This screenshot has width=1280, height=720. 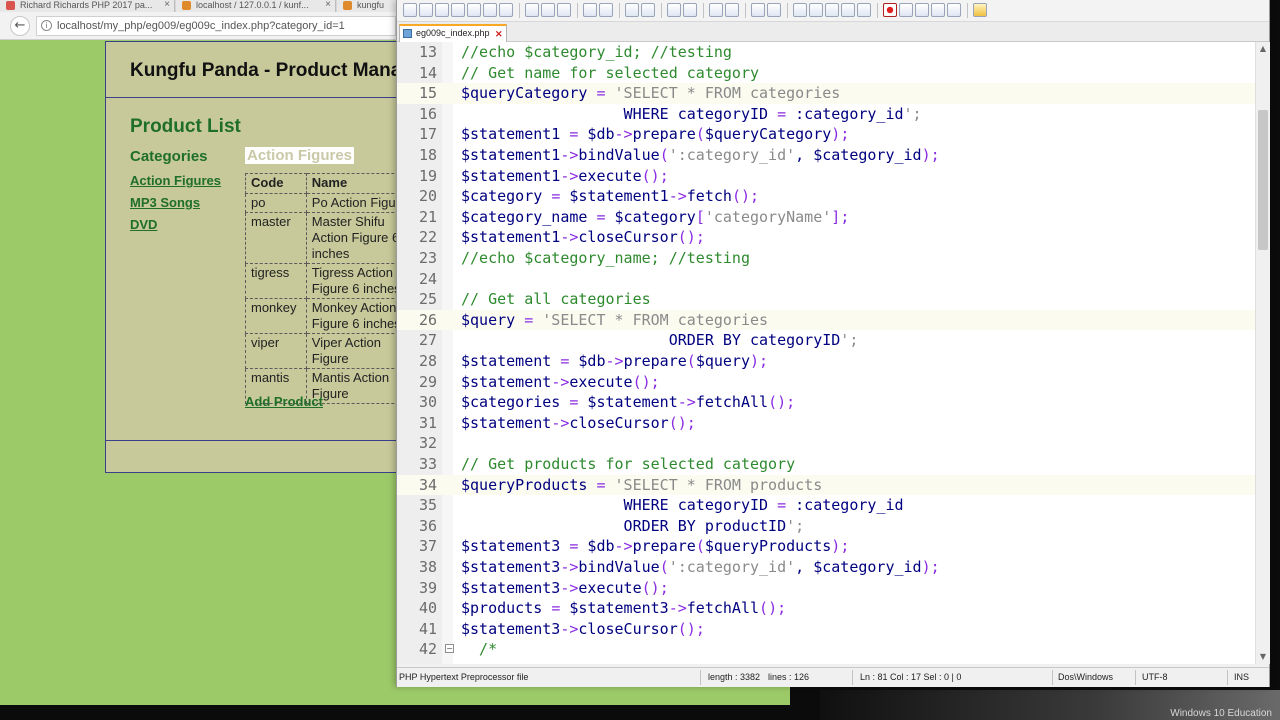 I want to click on category-link-mp3-songs: MP3 Songs, so click(x=165, y=202).